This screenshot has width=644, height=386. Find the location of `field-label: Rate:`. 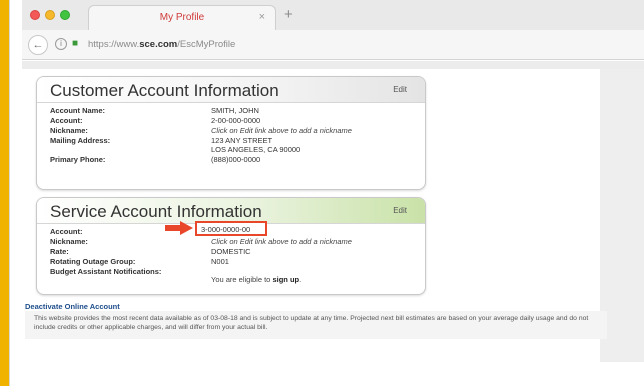

field-label: Rate: is located at coordinates (59, 251).